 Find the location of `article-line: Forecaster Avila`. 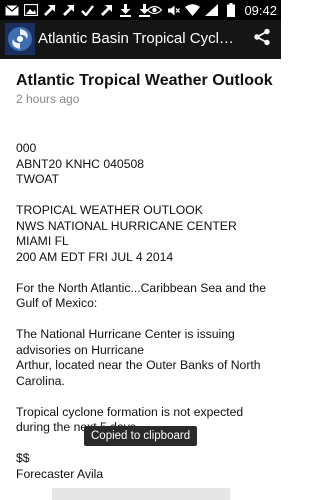

article-line: Forecaster Avila is located at coordinates (60, 473).